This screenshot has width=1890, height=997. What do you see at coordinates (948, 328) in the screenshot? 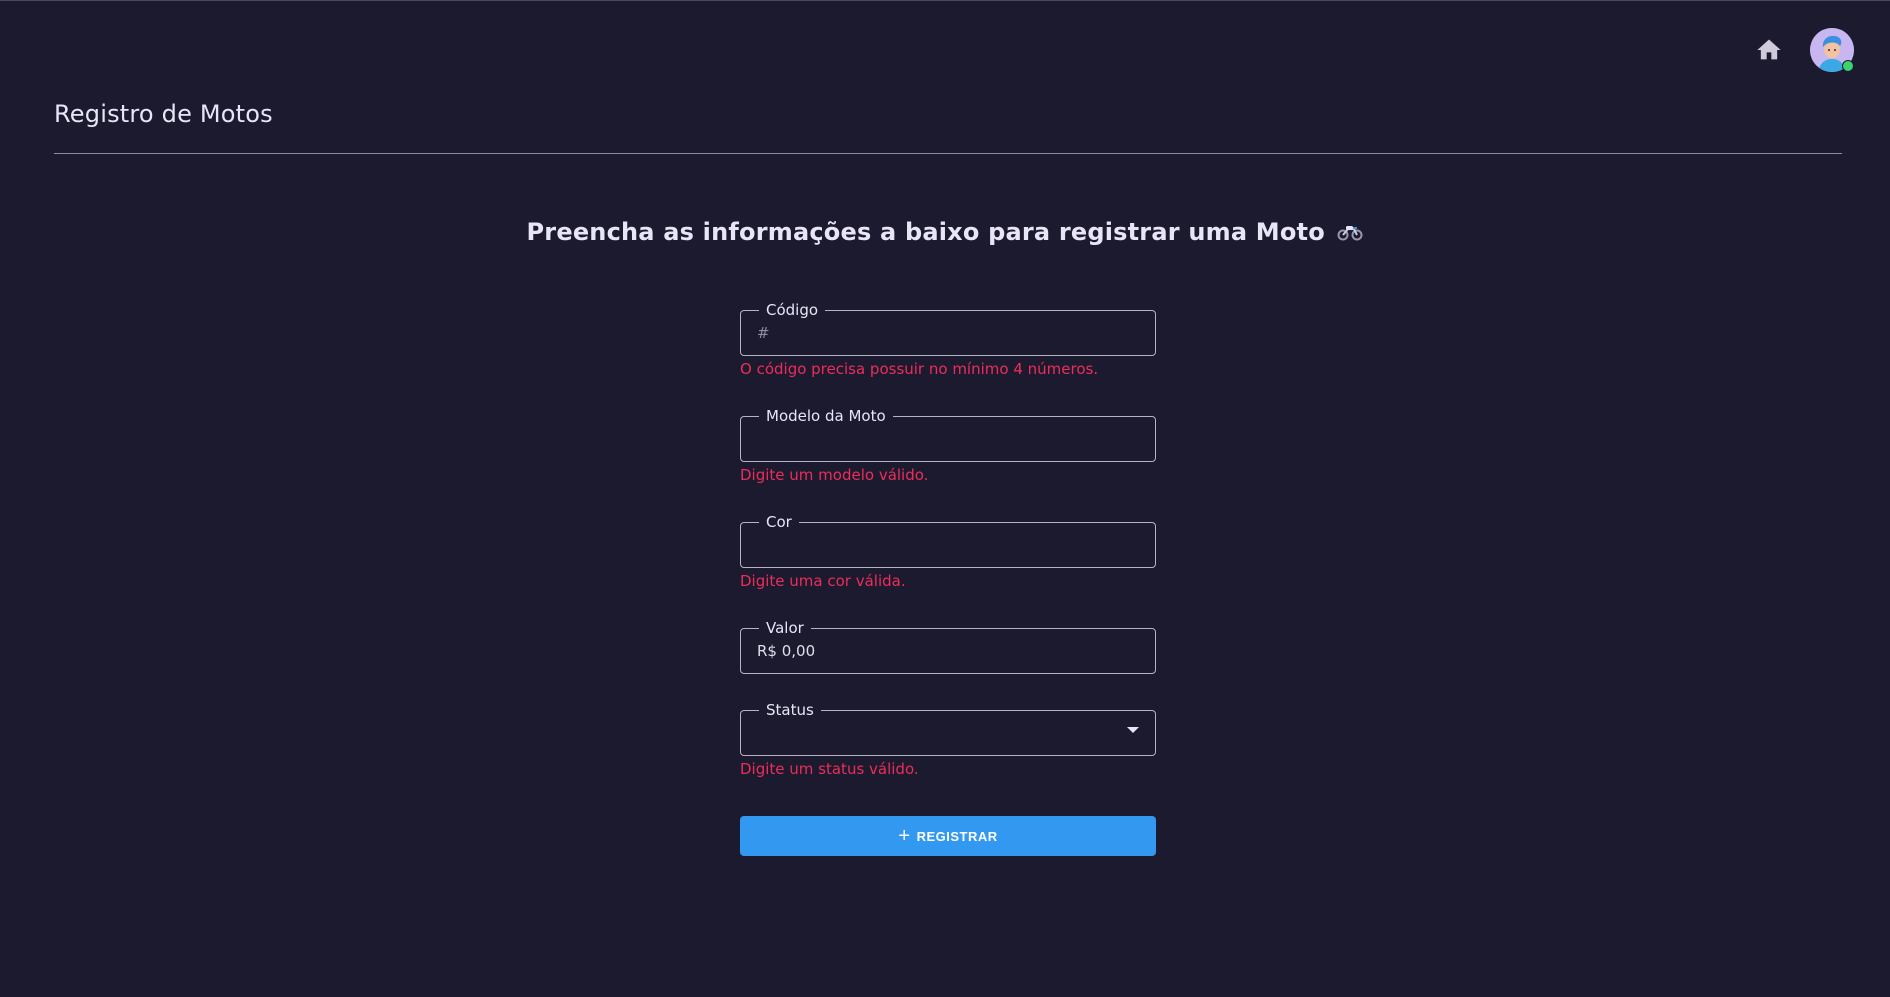
I see `codigo-input: Código #` at bounding box center [948, 328].